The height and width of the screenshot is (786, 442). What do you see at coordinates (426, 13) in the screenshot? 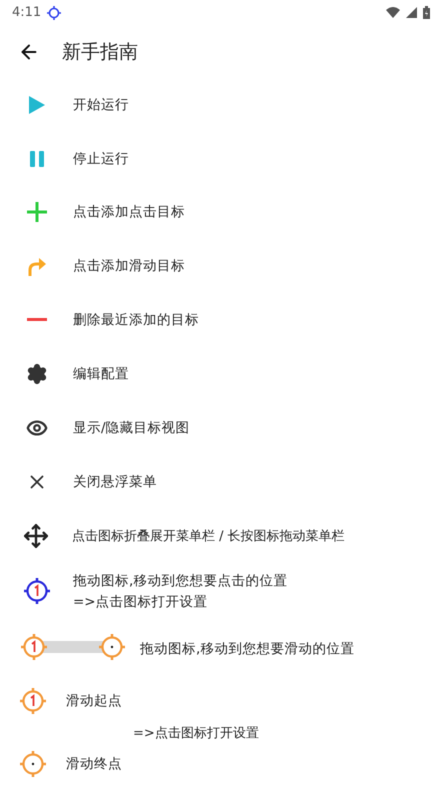
I see `battery-icon` at bounding box center [426, 13].